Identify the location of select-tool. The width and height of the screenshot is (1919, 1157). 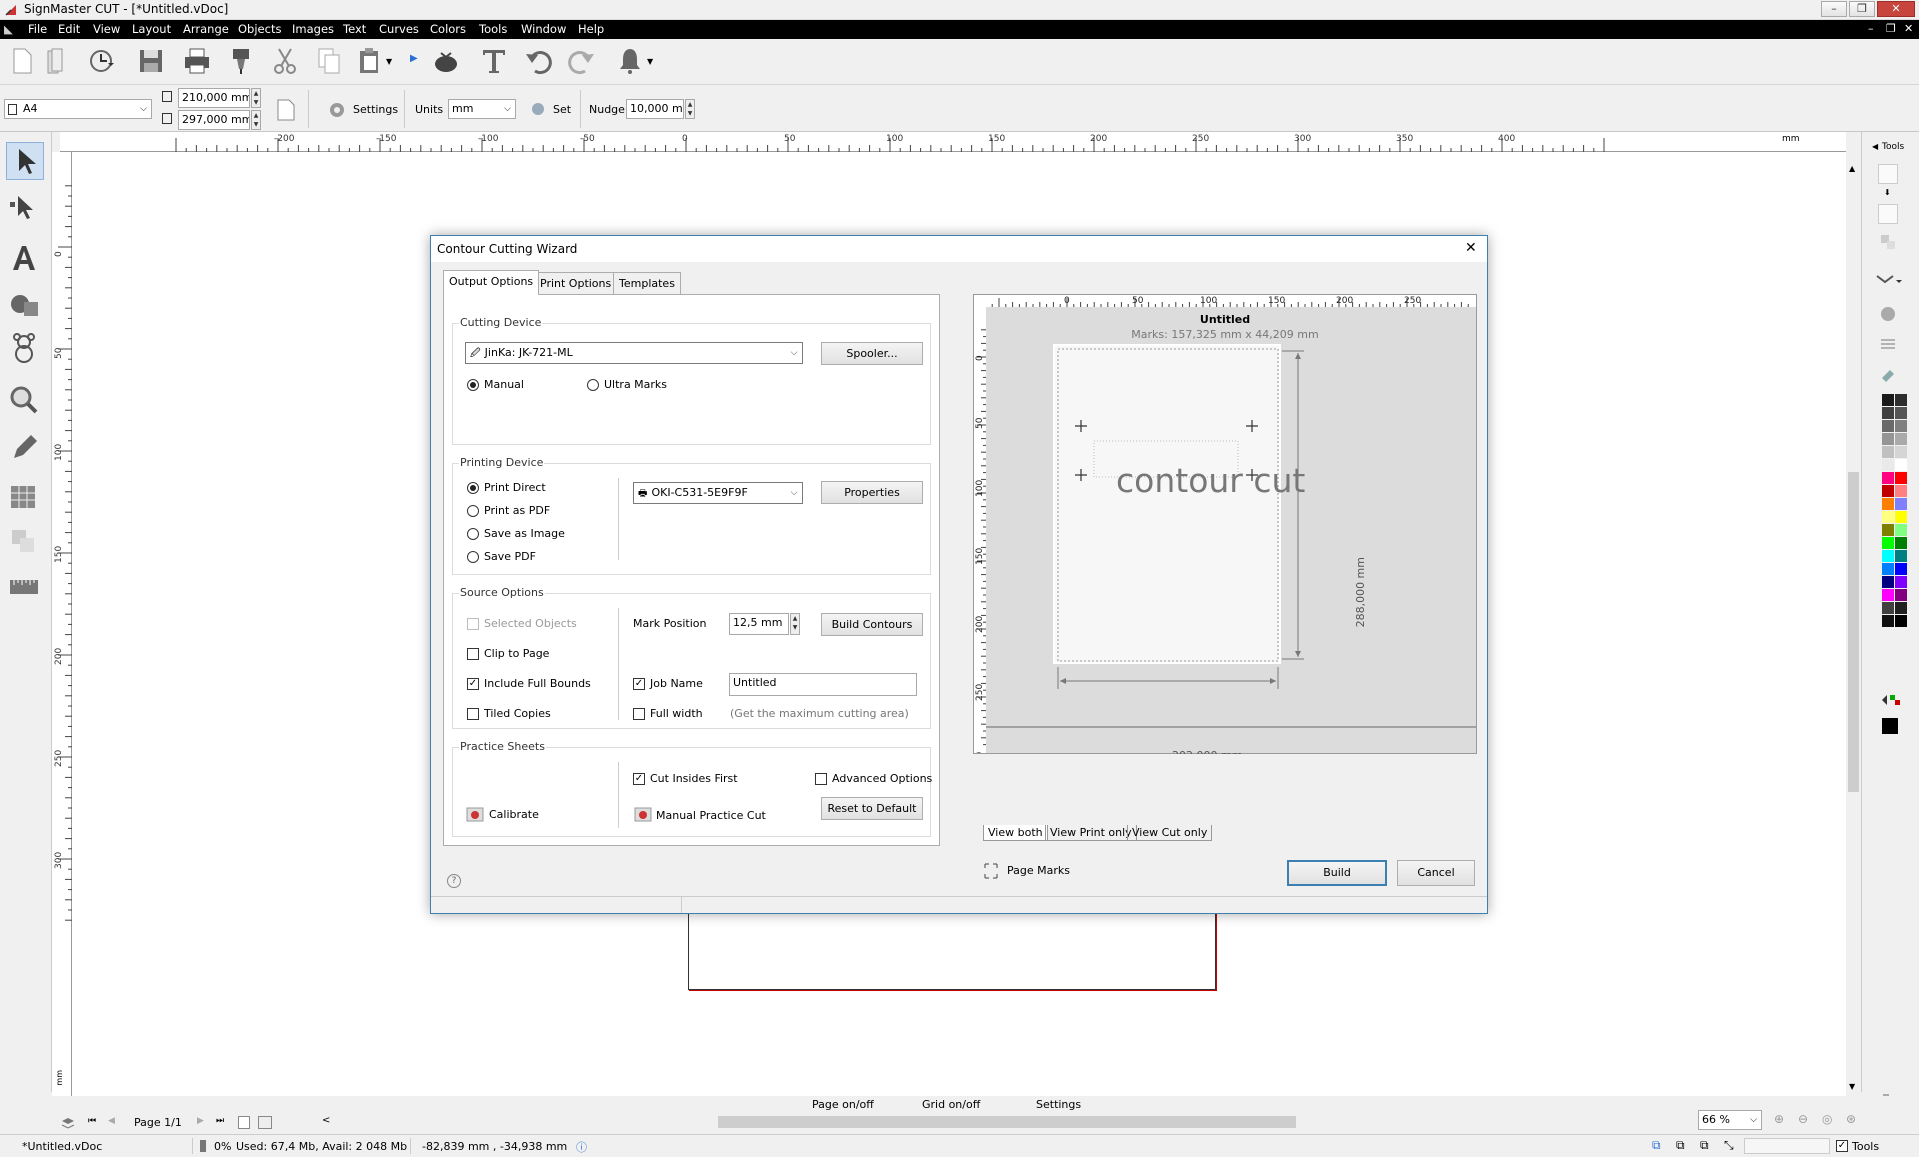
(25, 161).